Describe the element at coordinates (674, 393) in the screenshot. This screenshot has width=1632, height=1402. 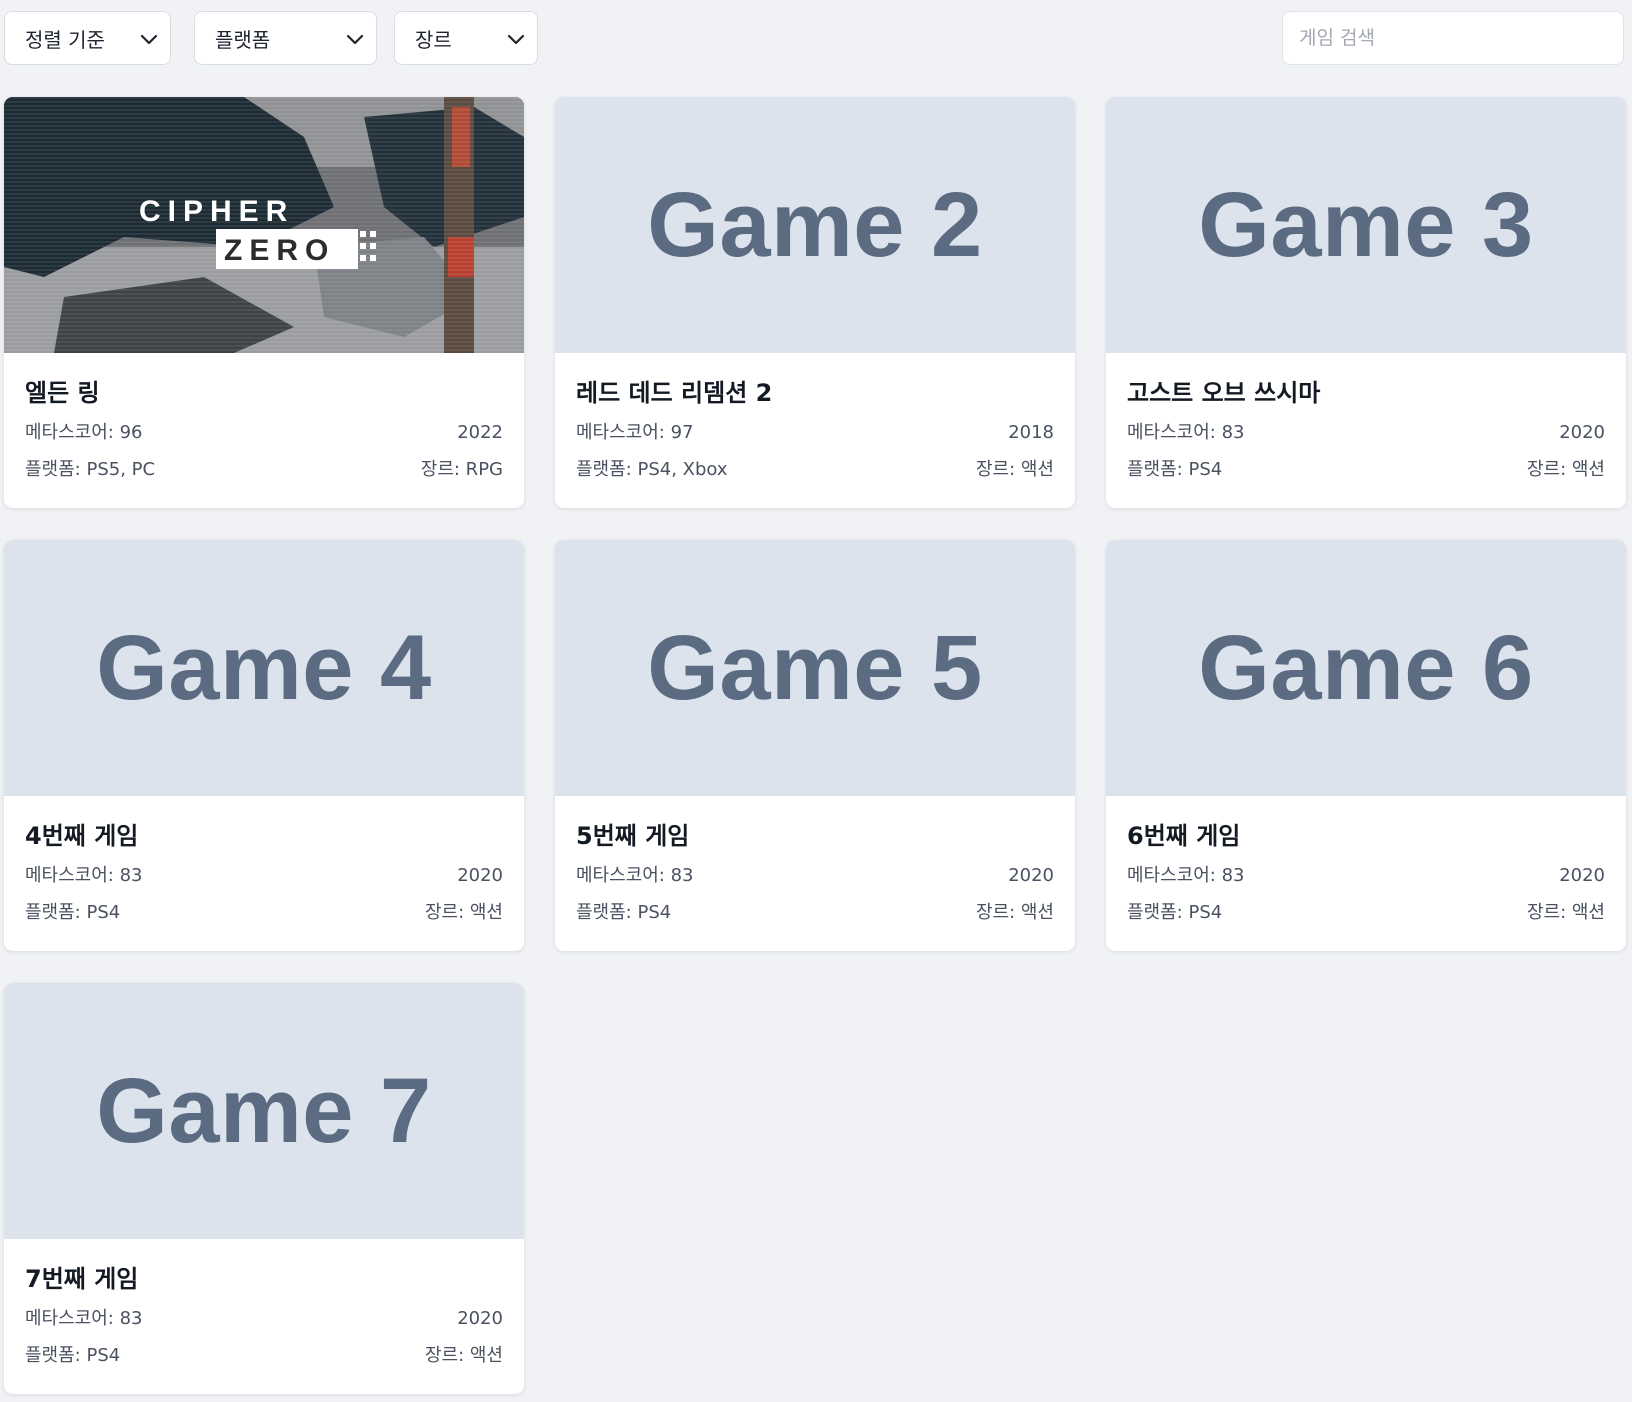
I see `game-title: 레드 데드 리뎀션 2` at that location.